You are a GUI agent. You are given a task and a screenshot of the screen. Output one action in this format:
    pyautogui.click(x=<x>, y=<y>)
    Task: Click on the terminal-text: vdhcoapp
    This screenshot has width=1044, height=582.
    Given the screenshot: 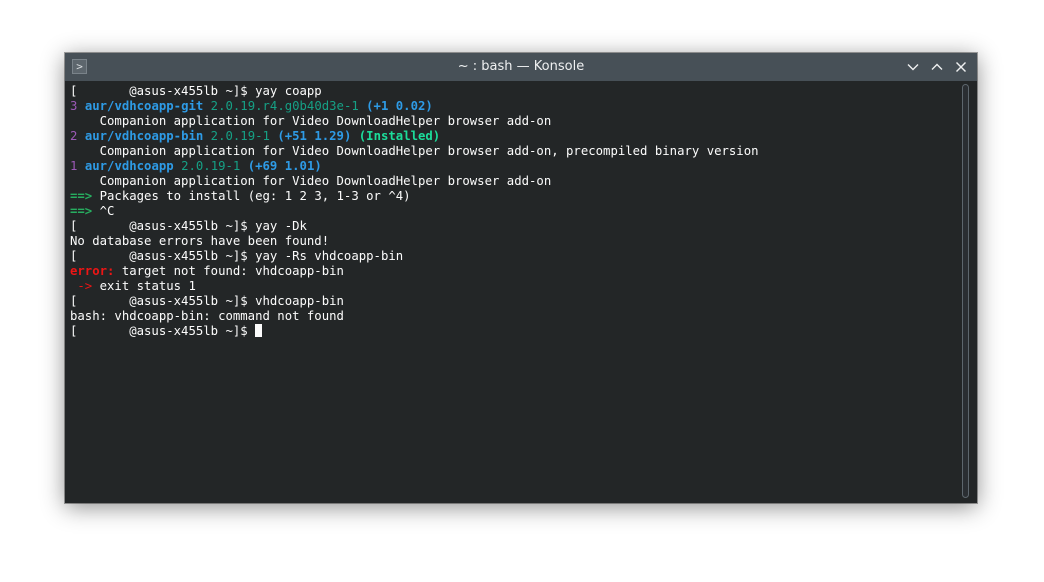 What is the action you would take?
    pyautogui.click(x=144, y=166)
    